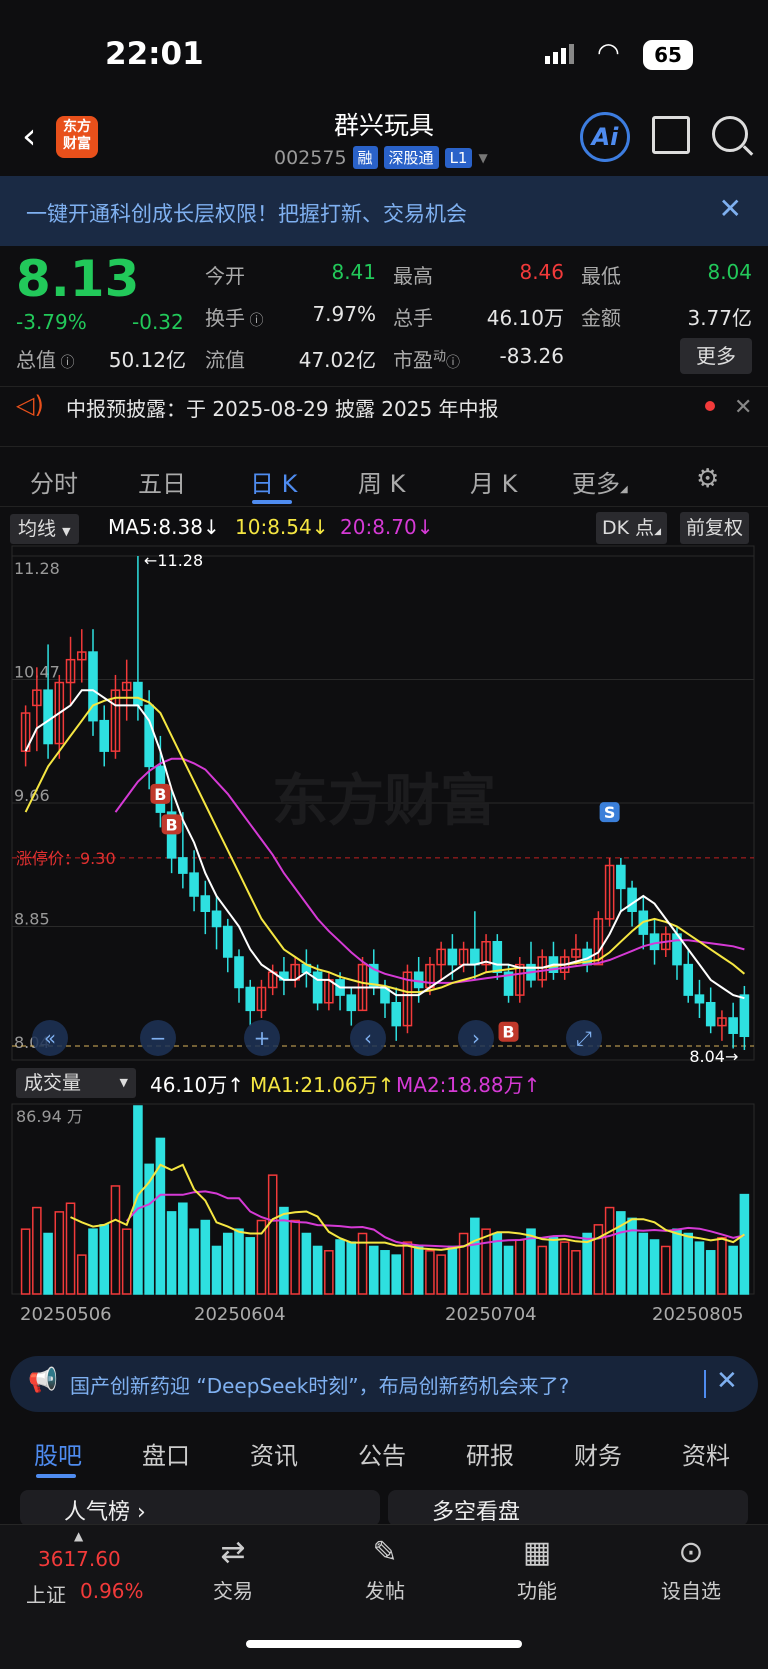  Describe the element at coordinates (381, 481) in the screenshot. I see `tab-weekly: 周 K` at that location.